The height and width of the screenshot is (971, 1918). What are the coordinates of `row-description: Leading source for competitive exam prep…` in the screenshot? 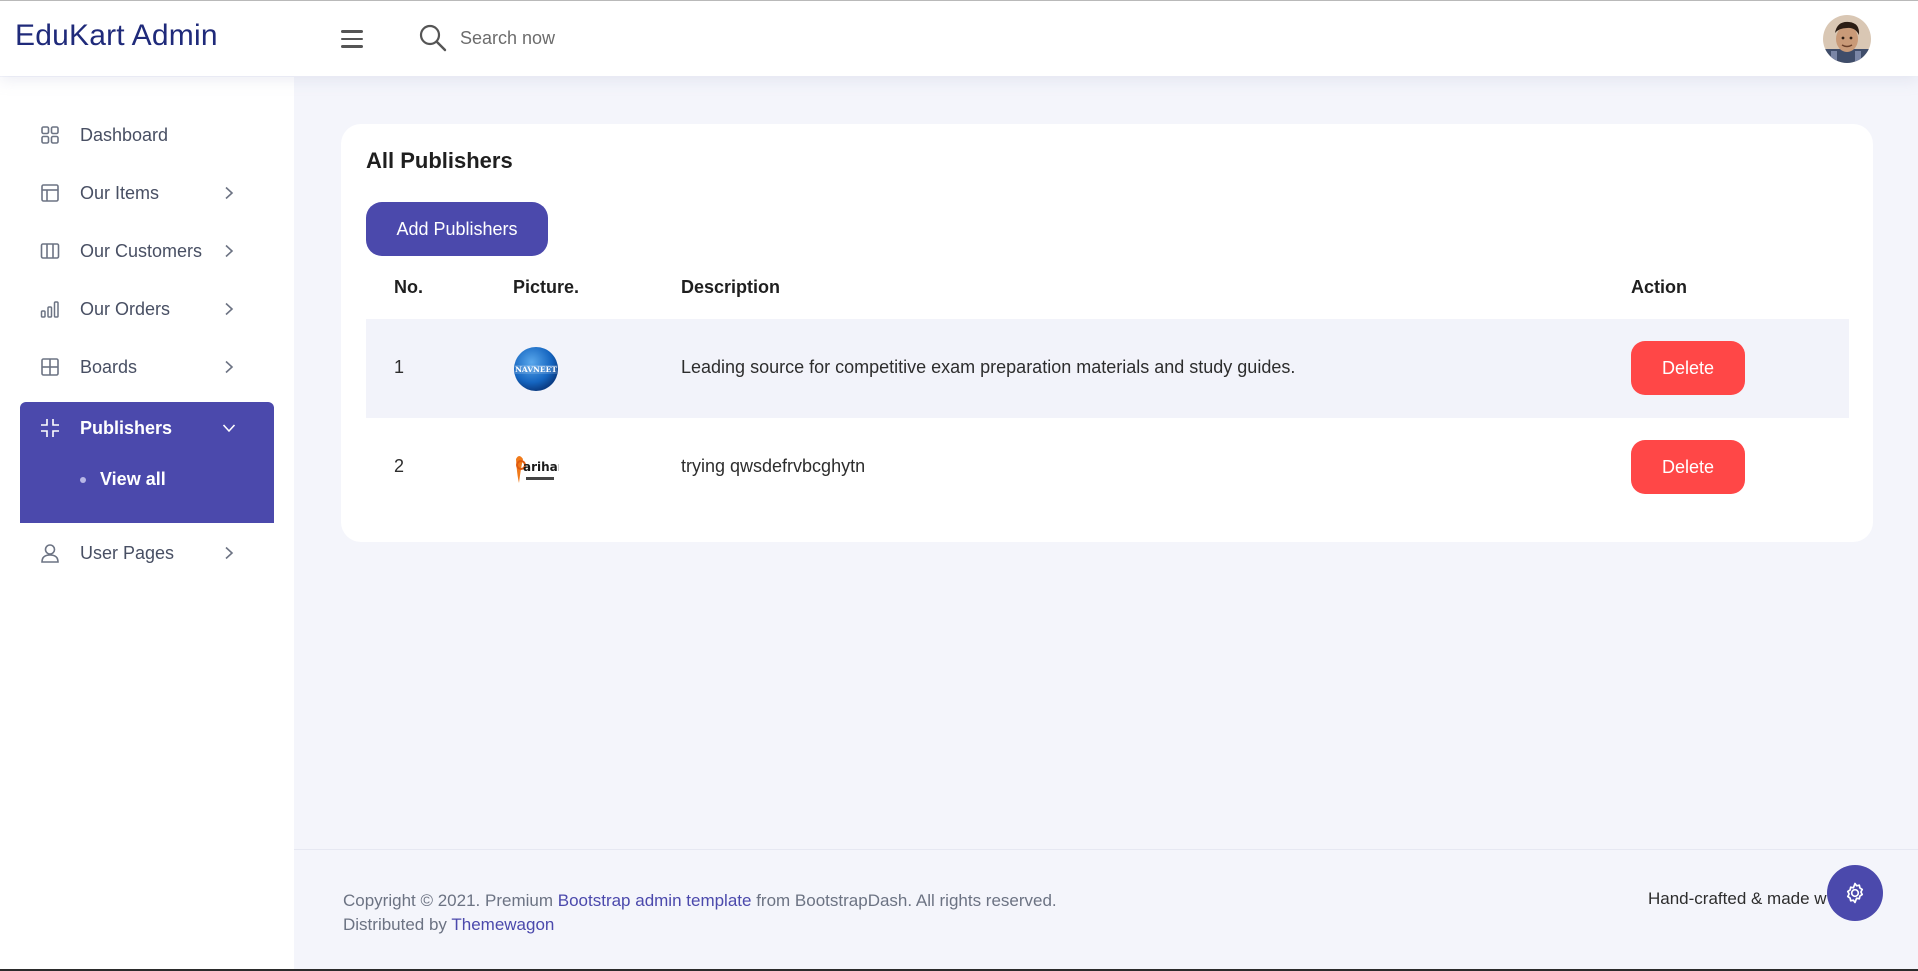 It's located at (988, 367).